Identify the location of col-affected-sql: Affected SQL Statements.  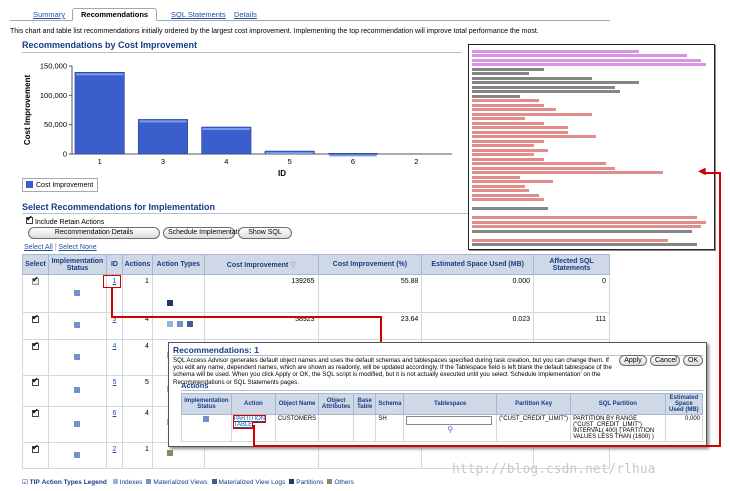
(571, 264).